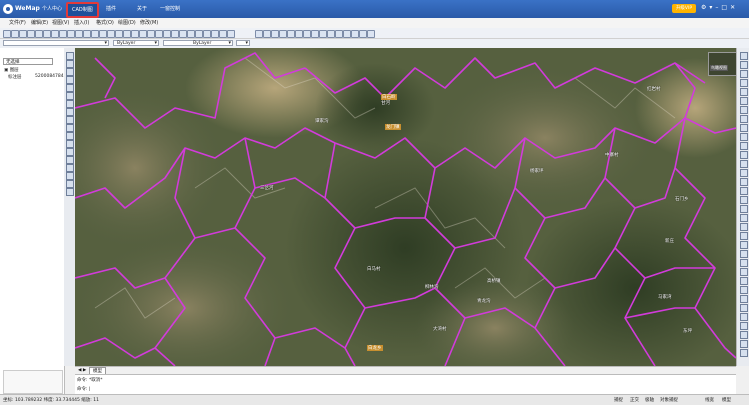 Image resolution: width=749 pixels, height=405 pixels. I want to click on lineweight-toggle: 线宽, so click(709, 400).